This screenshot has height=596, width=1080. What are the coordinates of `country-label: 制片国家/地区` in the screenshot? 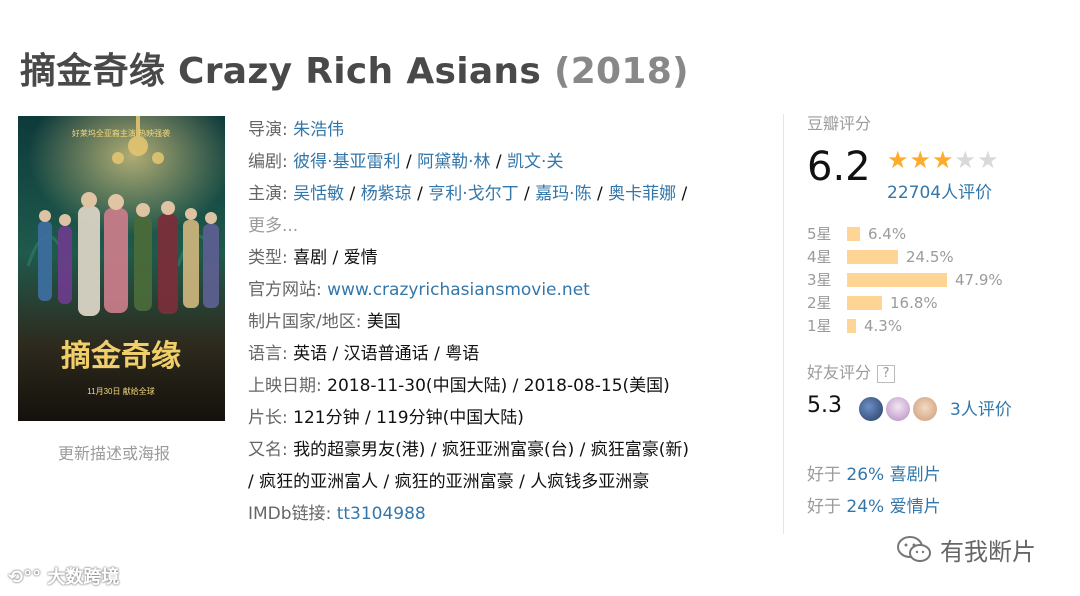 It's located at (302, 322).